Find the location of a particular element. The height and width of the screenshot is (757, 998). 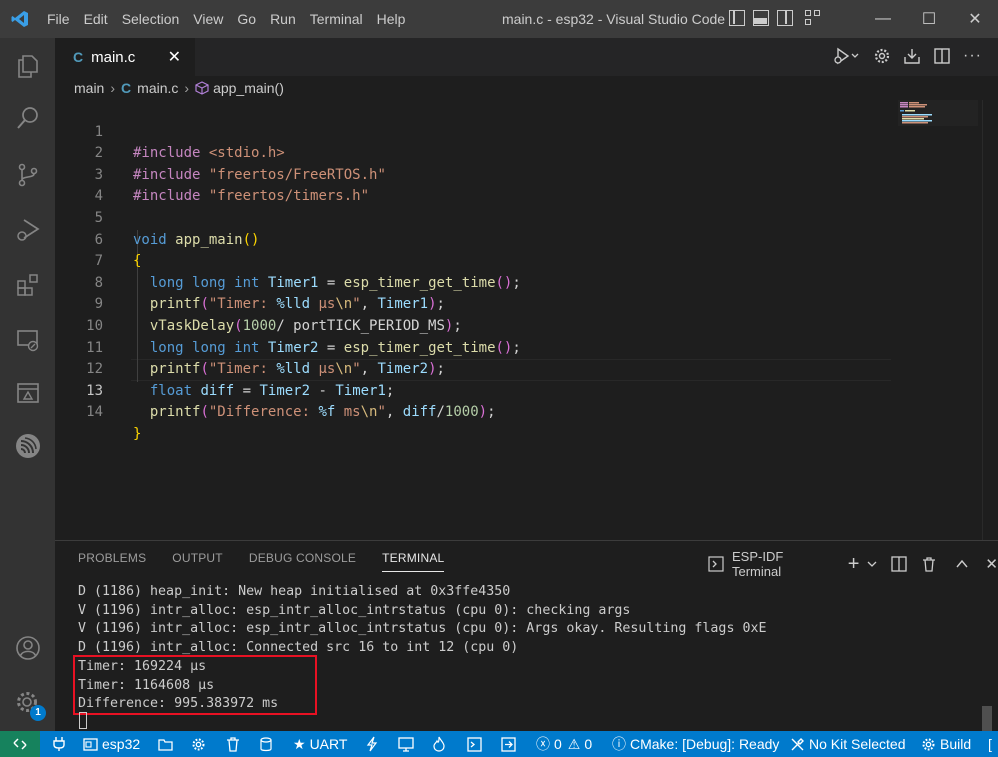

code-line: 12 float diff = Timer2 - Timer1; is located at coordinates (526, 368).